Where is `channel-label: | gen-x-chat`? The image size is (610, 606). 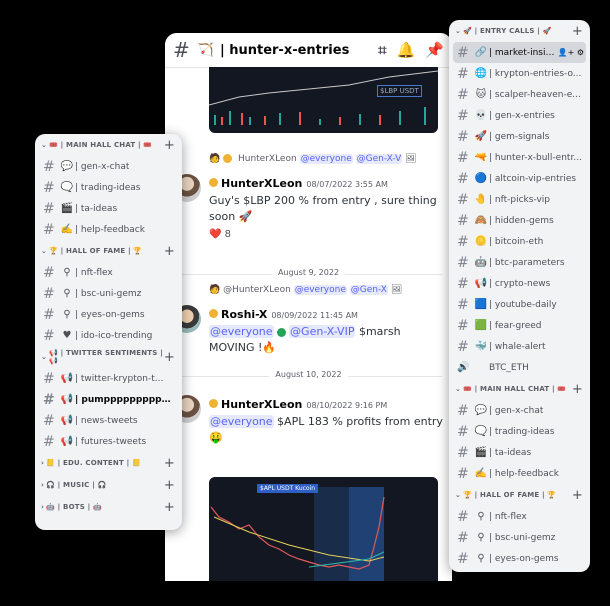 channel-label: | gen-x-chat is located at coordinates (516, 410).